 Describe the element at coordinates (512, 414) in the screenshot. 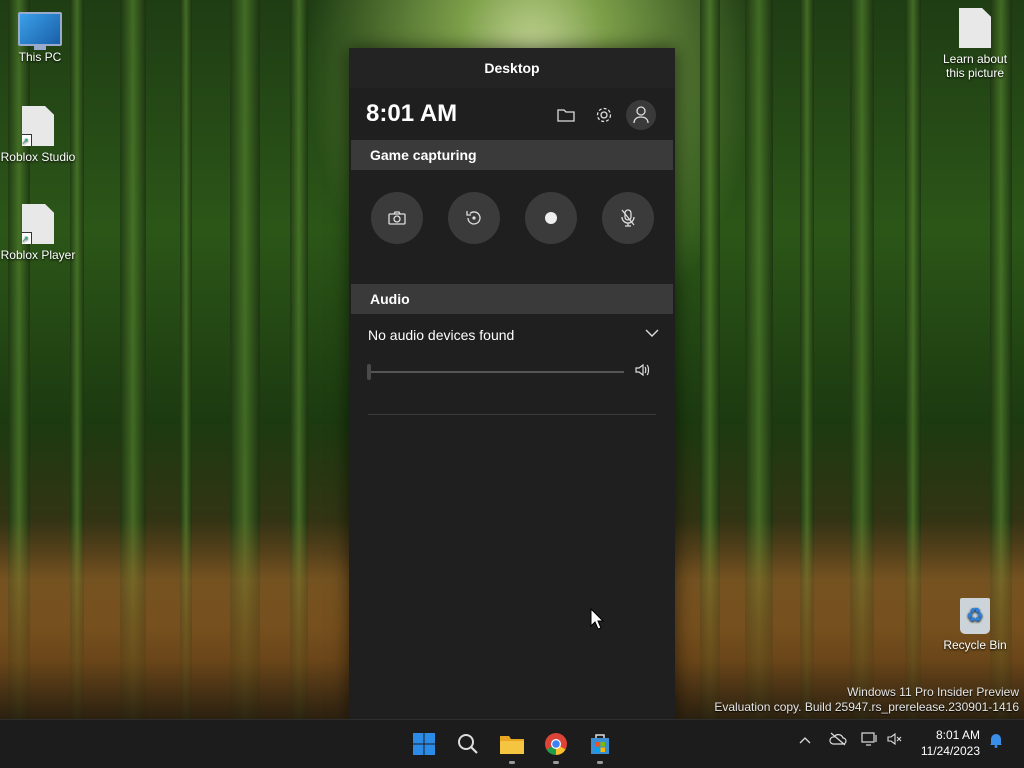

I see `divider` at that location.